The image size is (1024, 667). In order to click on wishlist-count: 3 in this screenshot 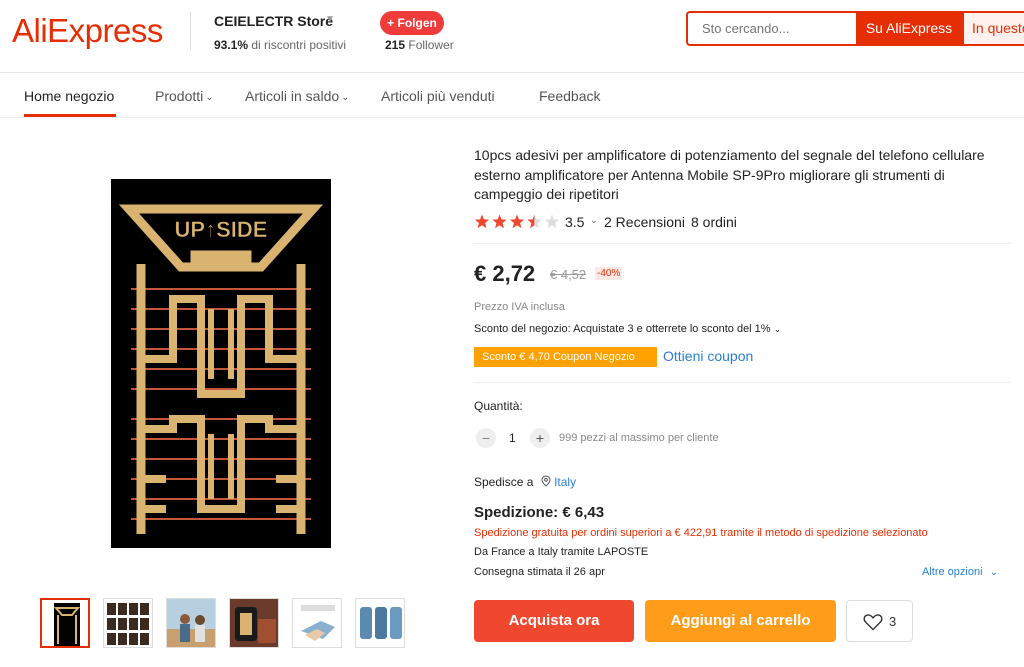, I will do `click(893, 621)`.